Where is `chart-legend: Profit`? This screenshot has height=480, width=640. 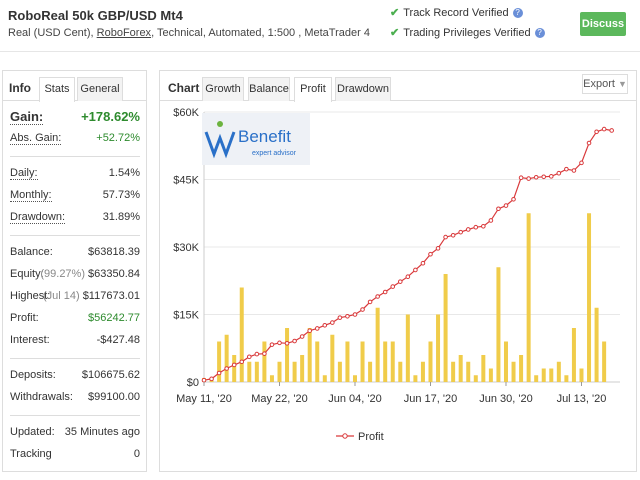 chart-legend: Profit is located at coordinates (360, 437).